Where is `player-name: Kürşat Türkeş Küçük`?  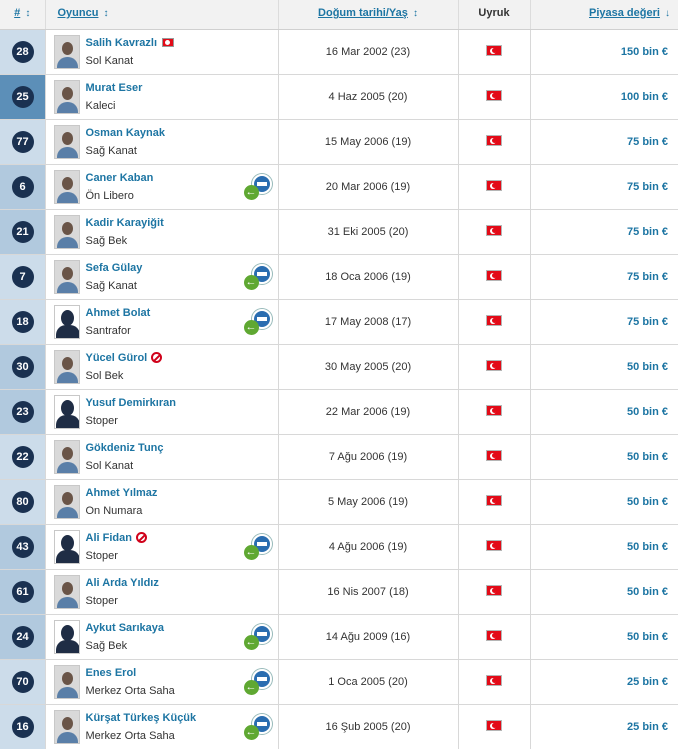
player-name: Kürşat Türkeş Küçük is located at coordinates (141, 718).